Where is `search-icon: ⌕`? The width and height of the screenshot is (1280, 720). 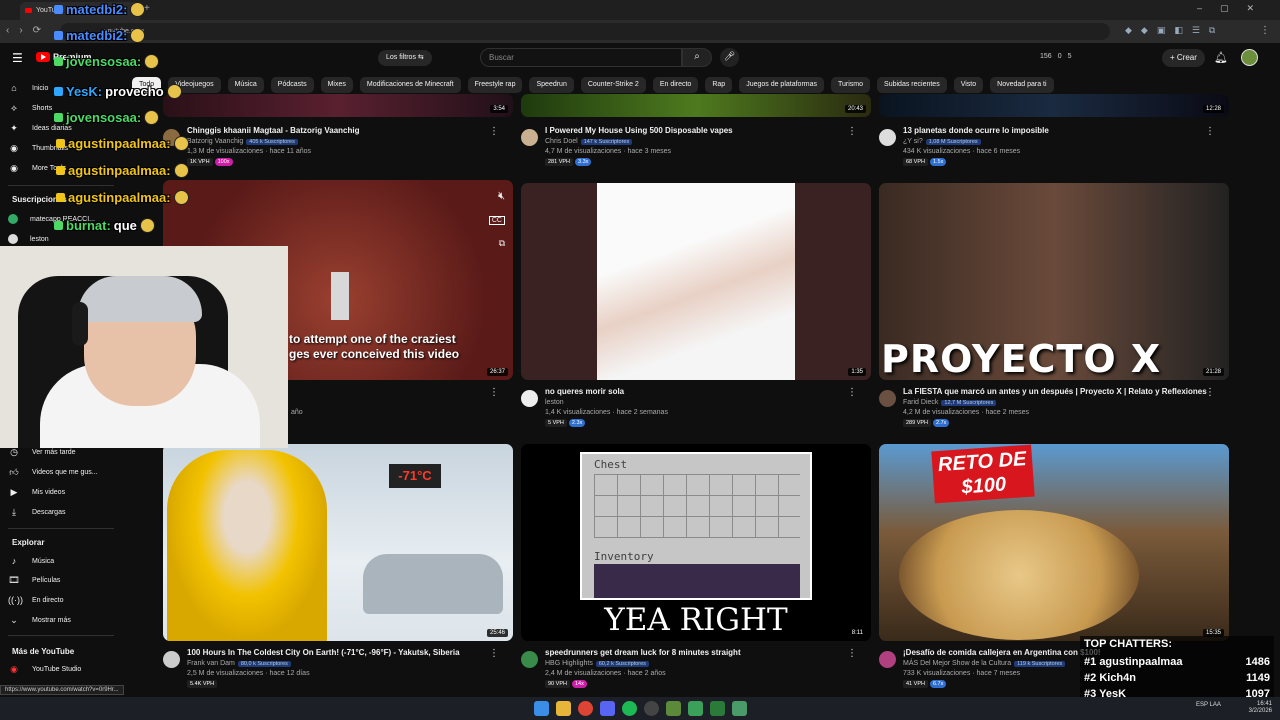 search-icon: ⌕ is located at coordinates (697, 57).